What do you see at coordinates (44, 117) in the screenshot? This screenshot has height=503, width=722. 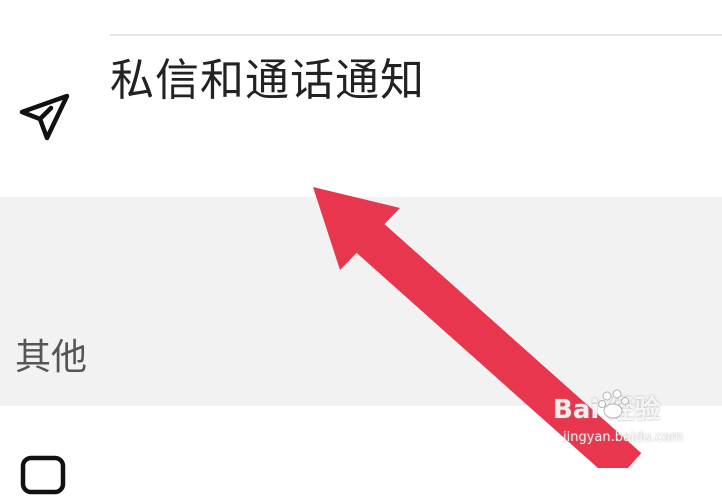 I see `paper-plane-icon` at bounding box center [44, 117].